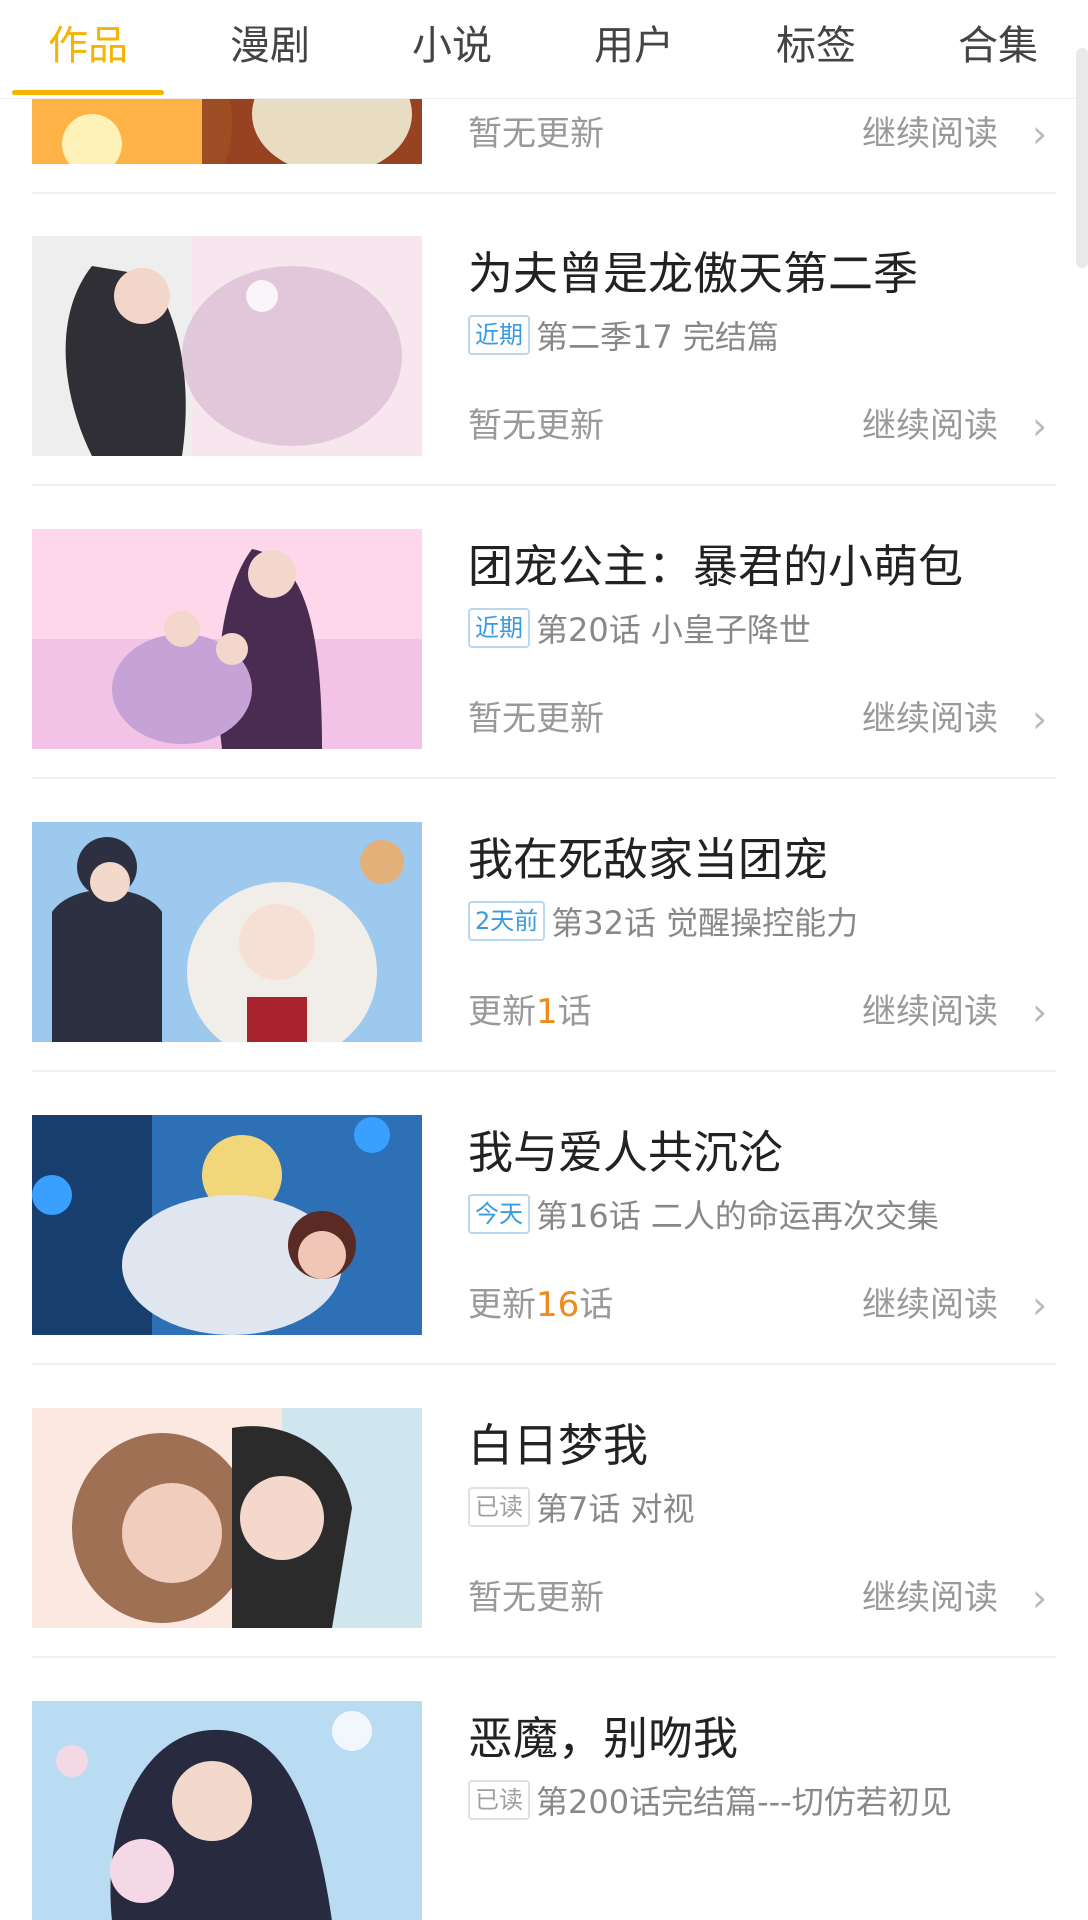 This screenshot has width=1088, height=1920. I want to click on work-title: 我在死敌家当团宠, so click(758, 860).